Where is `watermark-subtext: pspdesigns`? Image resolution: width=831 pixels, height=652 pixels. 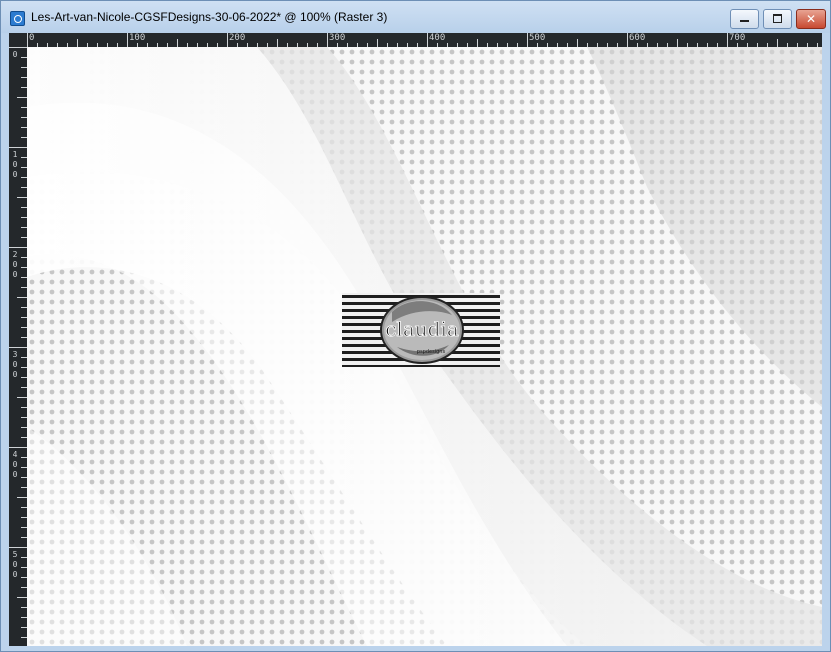 watermark-subtext: pspdesigns is located at coordinates (431, 352).